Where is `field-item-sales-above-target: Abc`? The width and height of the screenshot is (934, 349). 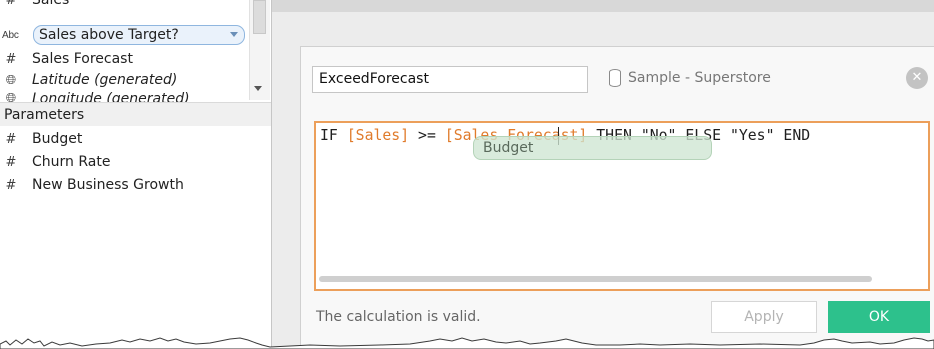
field-item-sales-above-target: Abc is located at coordinates (15, 35).